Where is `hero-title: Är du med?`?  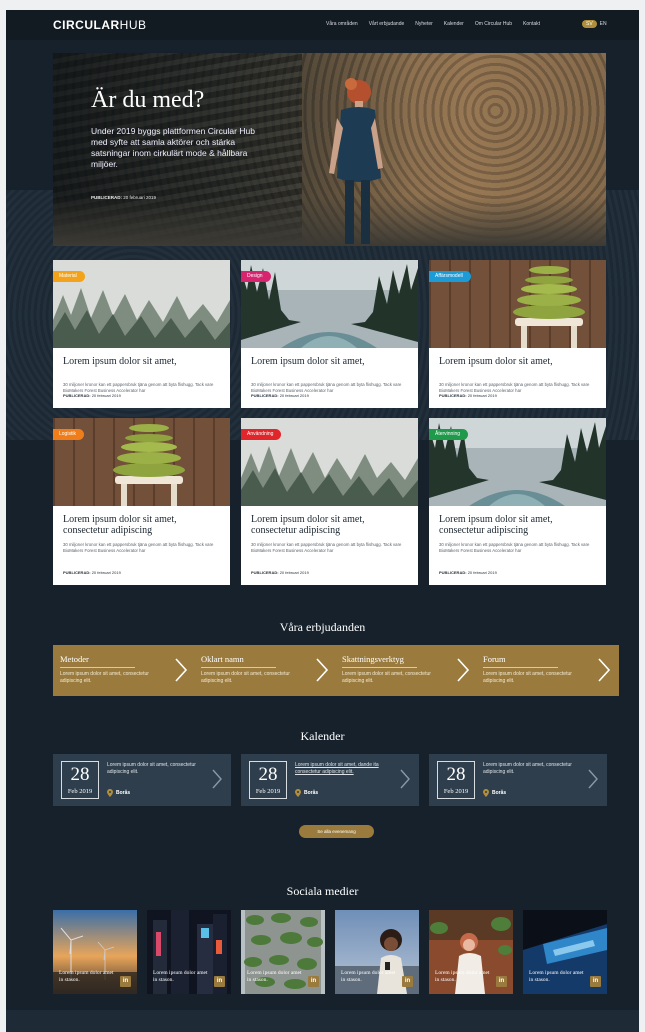
hero-title: Är du med? is located at coordinates (148, 100).